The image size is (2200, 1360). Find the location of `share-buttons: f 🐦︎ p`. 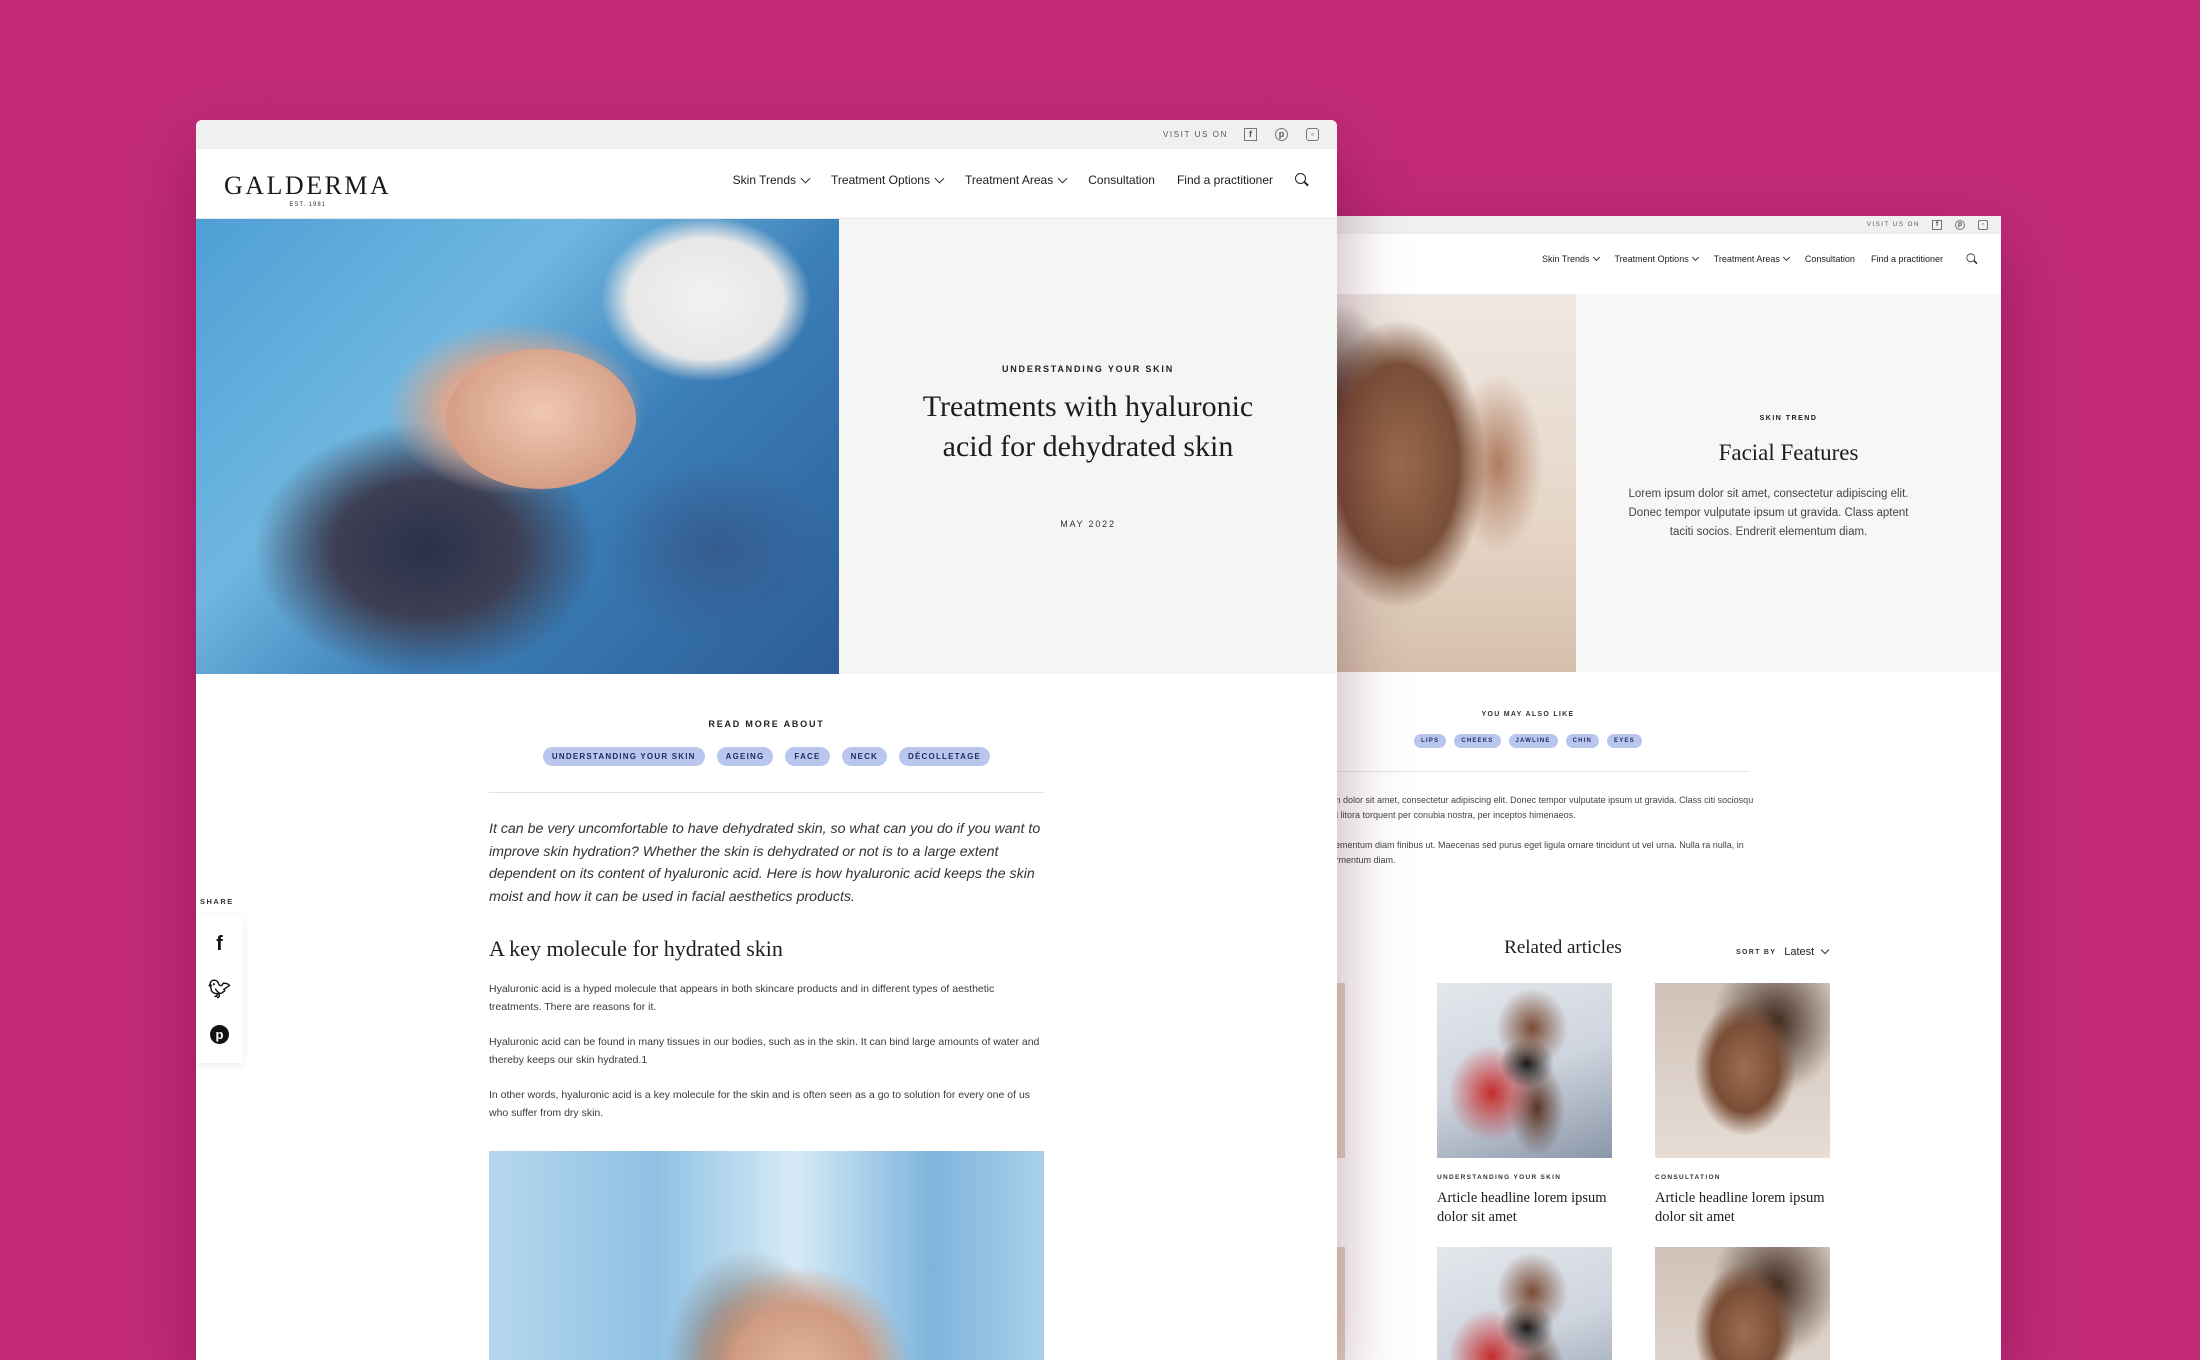

share-buttons: f 🐦︎ p is located at coordinates (219, 989).